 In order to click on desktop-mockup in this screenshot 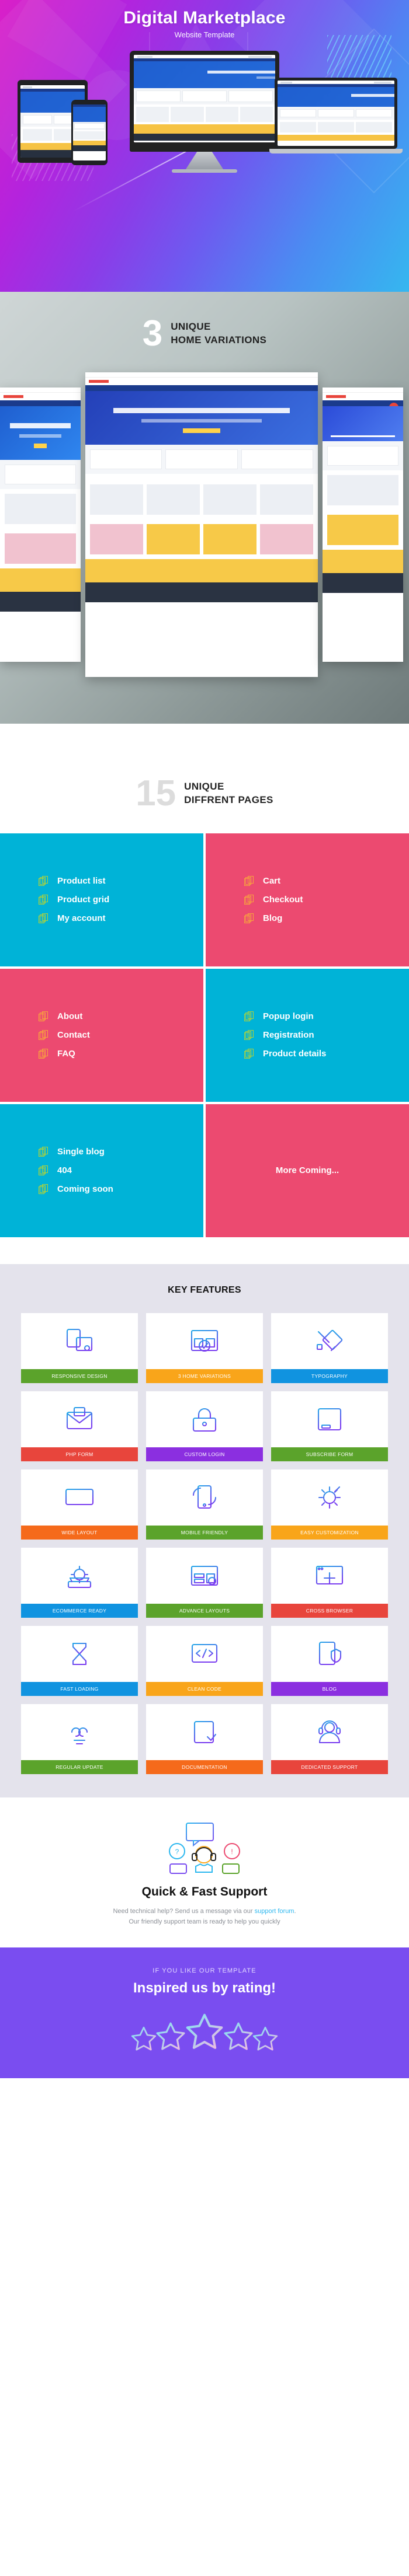, I will do `click(204, 112)`.